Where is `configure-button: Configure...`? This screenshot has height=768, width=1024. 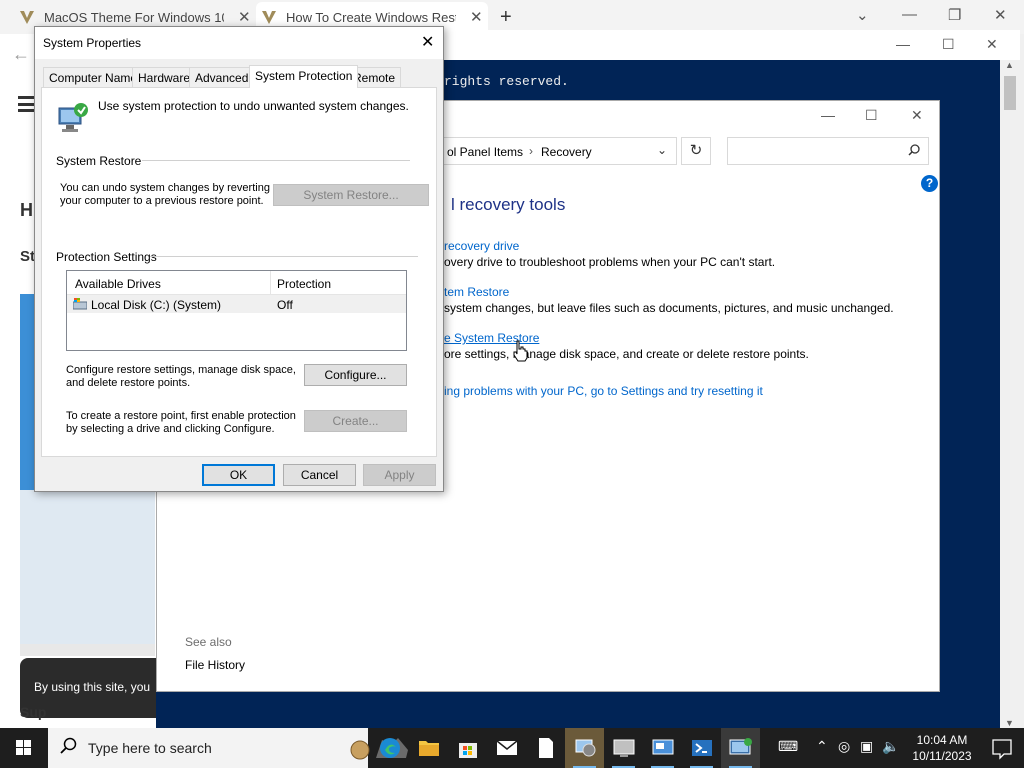
configure-button: Configure... is located at coordinates (355, 375).